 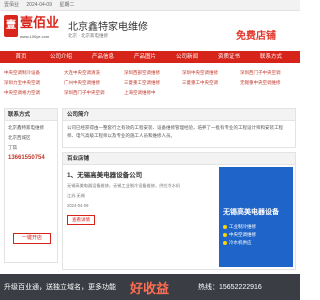 I want to click on promo-point: 工业制冷维修, so click(x=242, y=226).